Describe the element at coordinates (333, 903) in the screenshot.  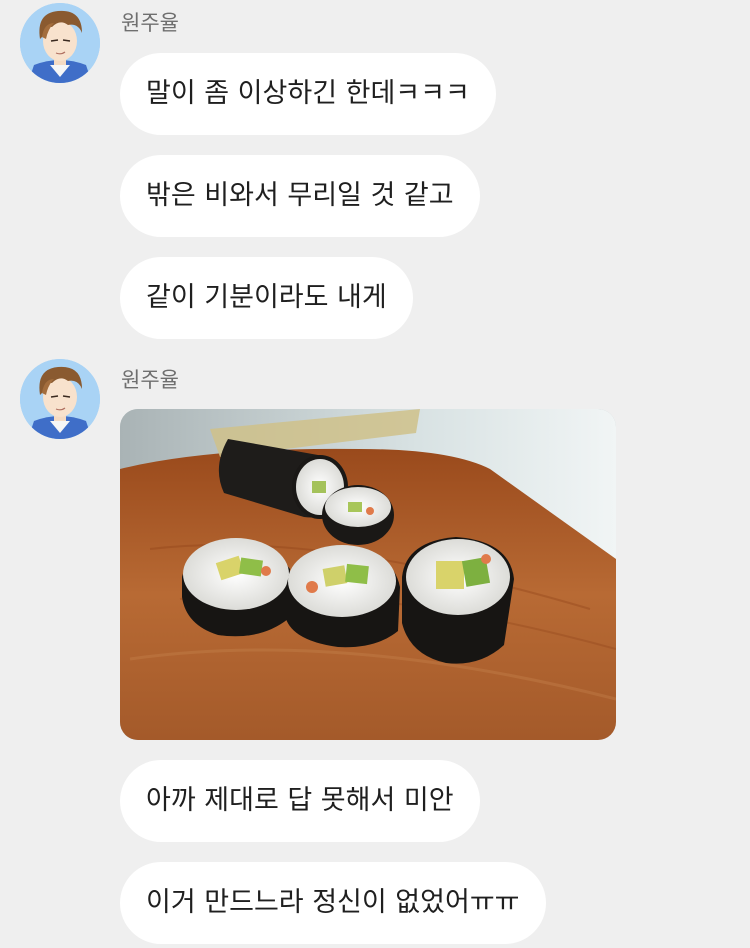
I see `message-bubble: 이거 만드느라 정신이 없었어ㅠㅠ` at that location.